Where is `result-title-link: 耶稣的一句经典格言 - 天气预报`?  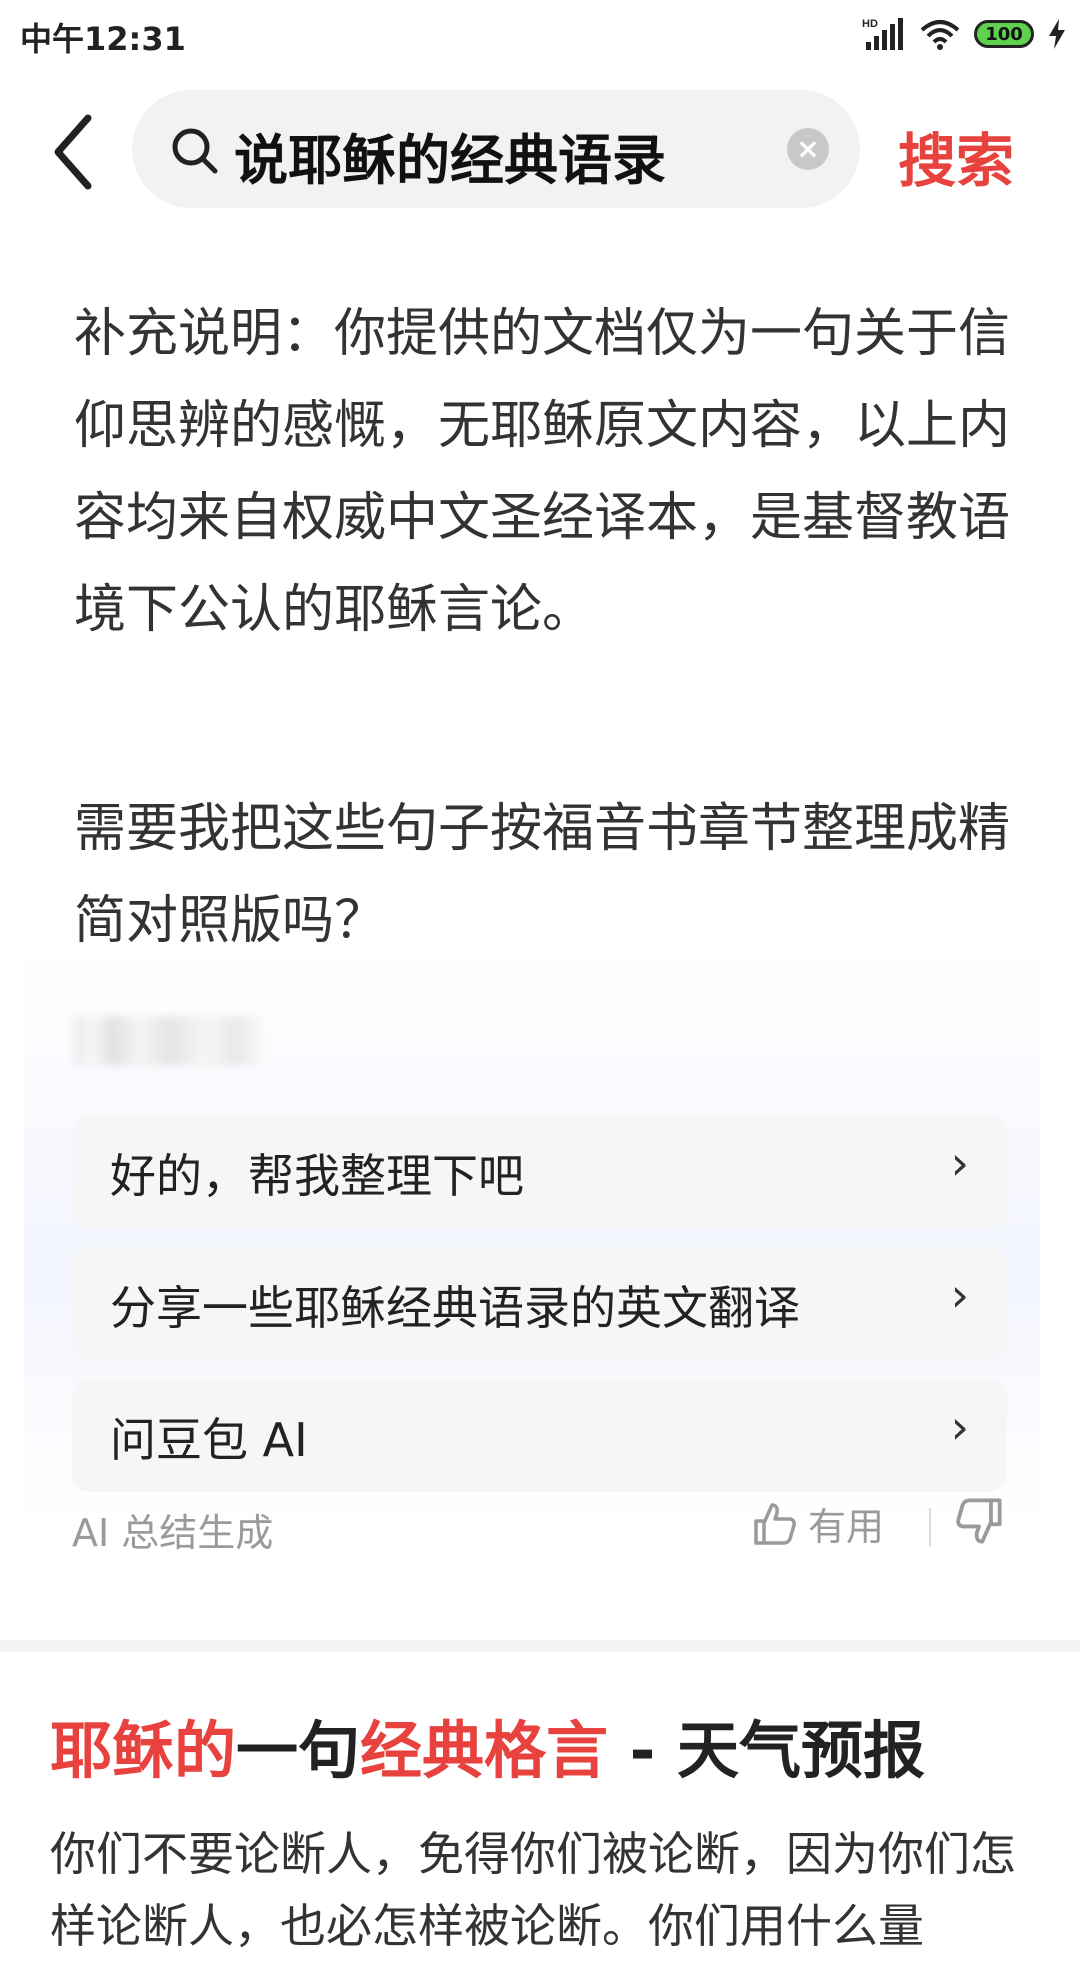
result-title-link: 耶稣的一句经典格言 - 天气预报 is located at coordinates (487, 1745).